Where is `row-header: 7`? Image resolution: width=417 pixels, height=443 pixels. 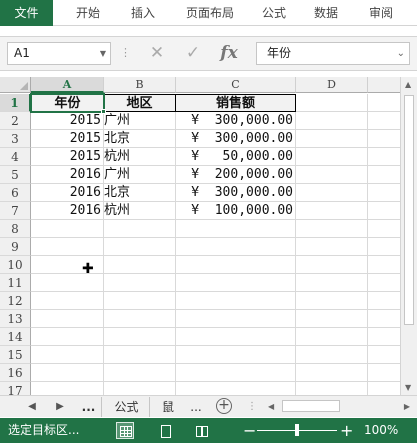
row-header: 7 is located at coordinates (15, 211).